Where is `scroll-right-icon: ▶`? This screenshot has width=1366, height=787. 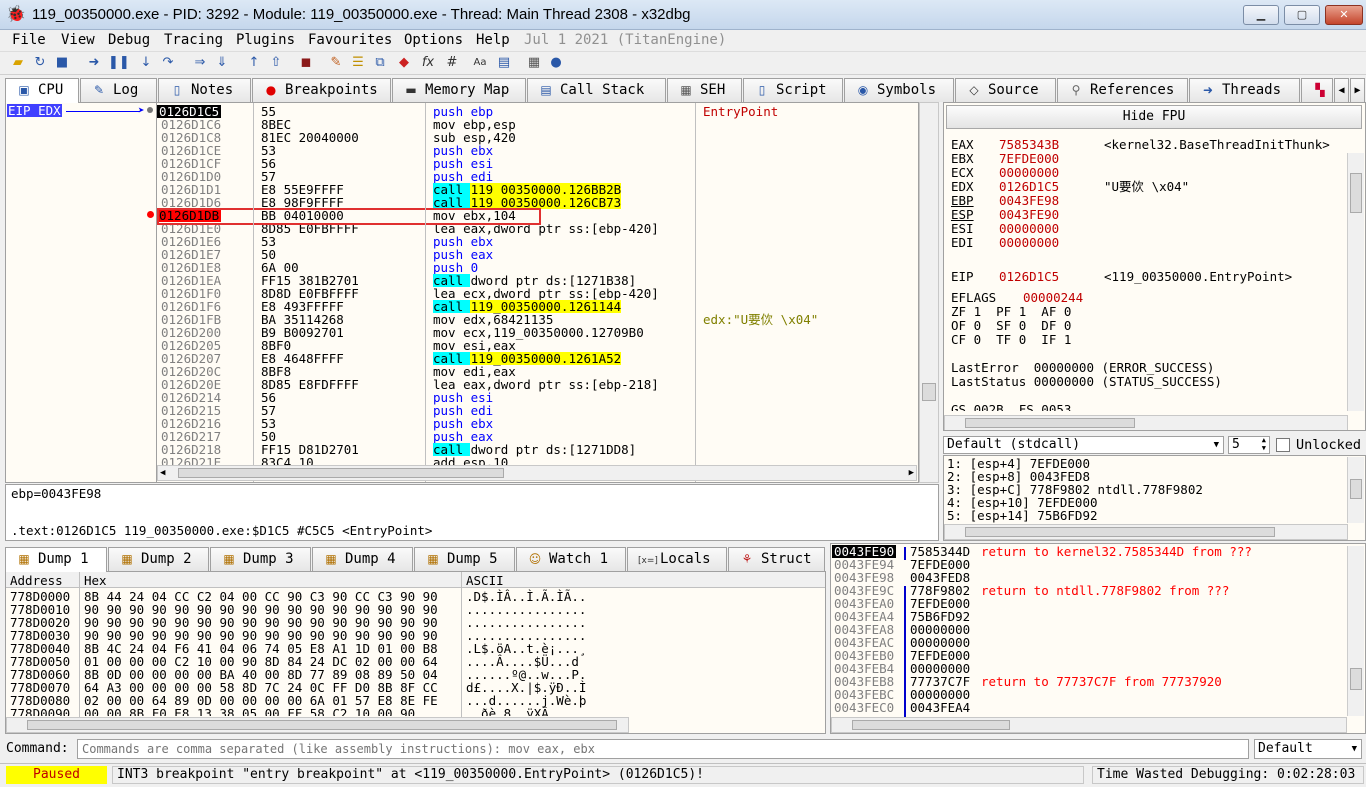 scroll-right-icon: ▶ is located at coordinates (911, 473).